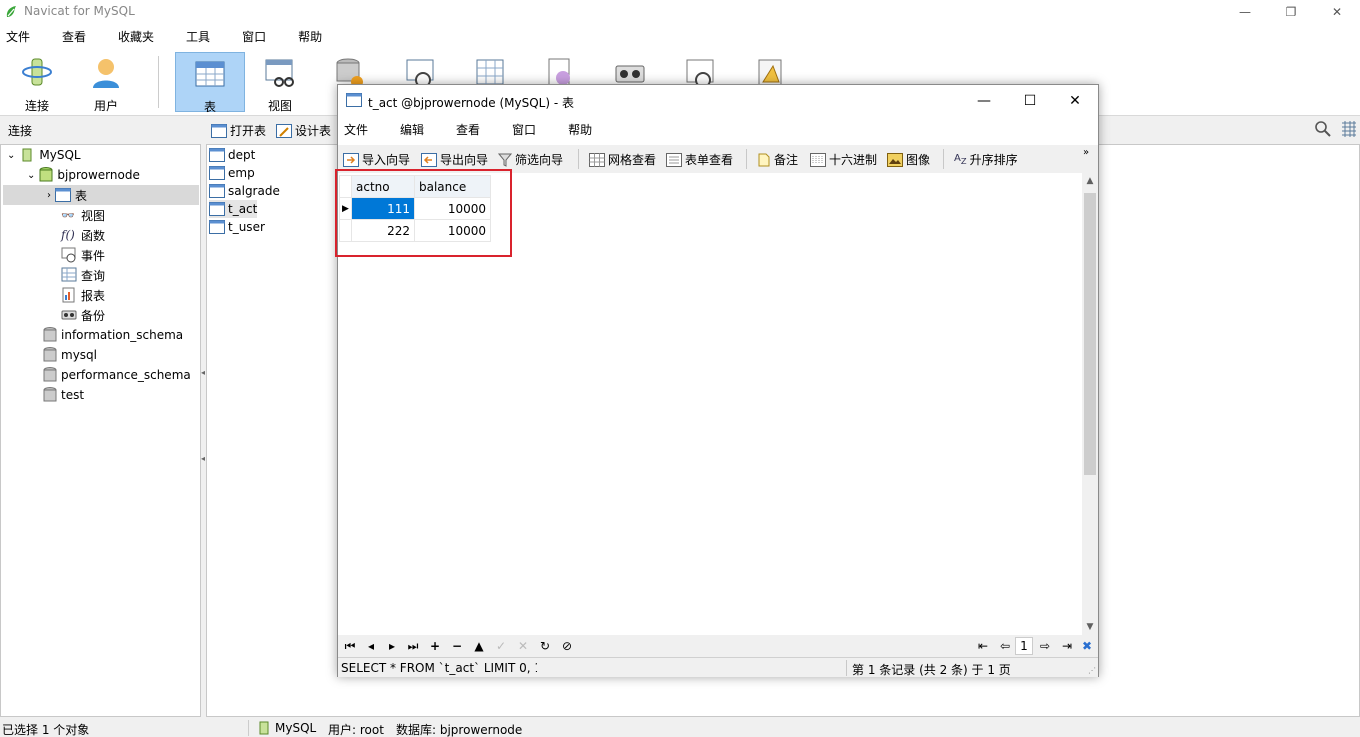 The width and height of the screenshot is (1360, 737). I want to click on next-record-icon: ▸, so click(392, 646).